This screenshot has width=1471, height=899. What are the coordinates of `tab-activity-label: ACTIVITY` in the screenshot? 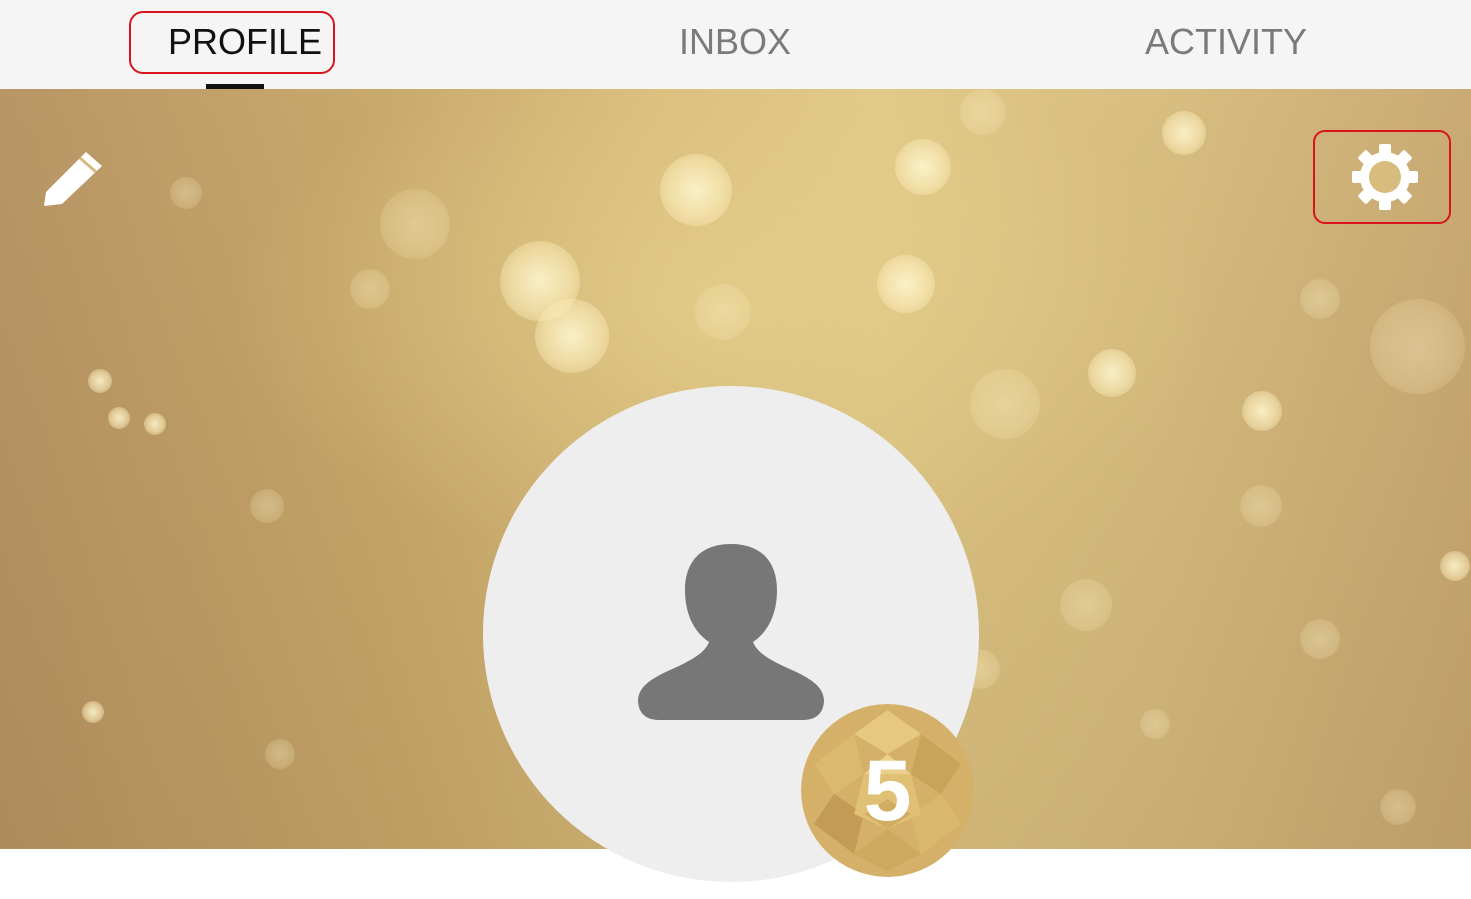 It's located at (1226, 41).